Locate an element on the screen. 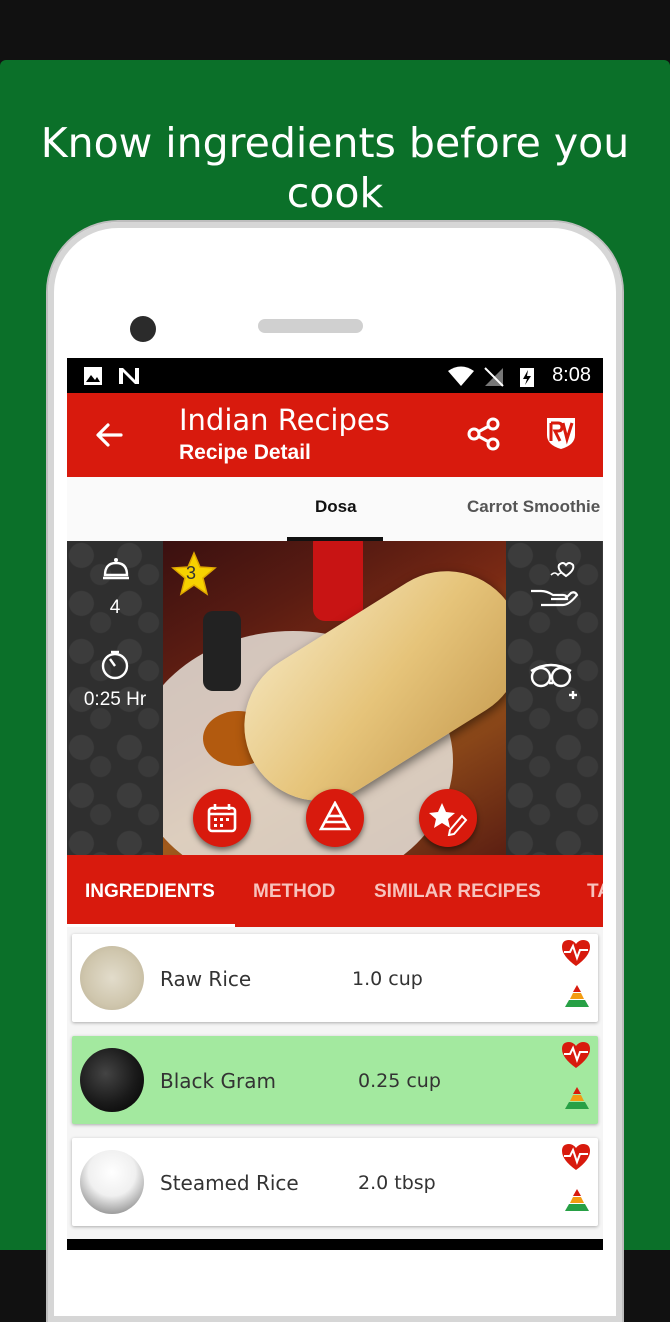  schedule-button is located at coordinates (222, 818).